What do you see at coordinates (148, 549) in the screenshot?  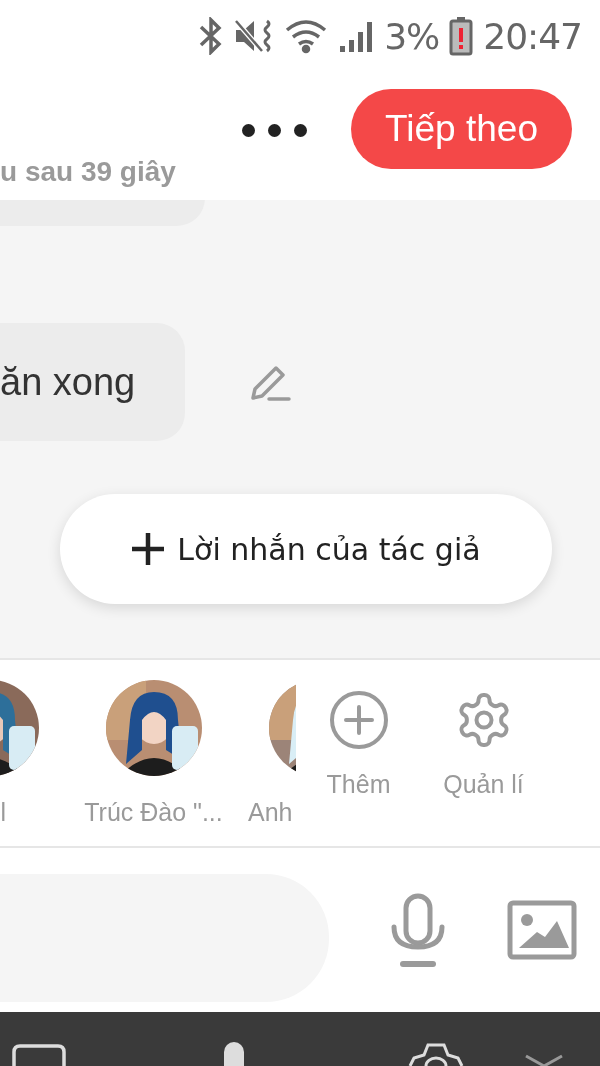 I see `plus-icon` at bounding box center [148, 549].